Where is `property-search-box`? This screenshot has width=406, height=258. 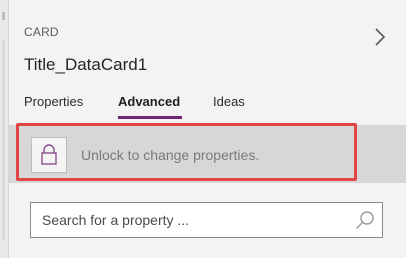 property-search-box is located at coordinates (206, 220).